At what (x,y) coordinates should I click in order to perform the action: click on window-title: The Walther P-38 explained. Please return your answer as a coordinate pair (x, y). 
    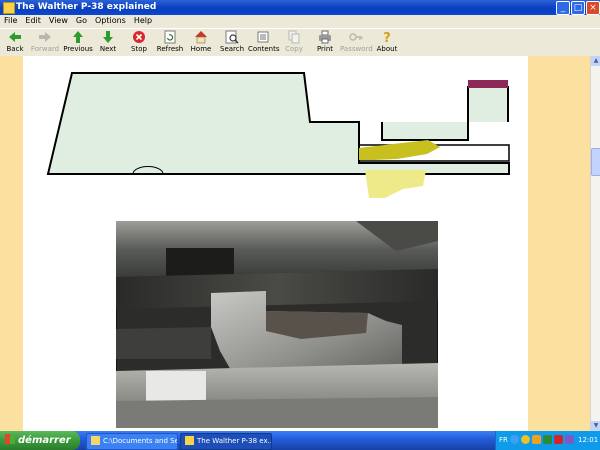
    Looking at the image, I should click on (86, 7).